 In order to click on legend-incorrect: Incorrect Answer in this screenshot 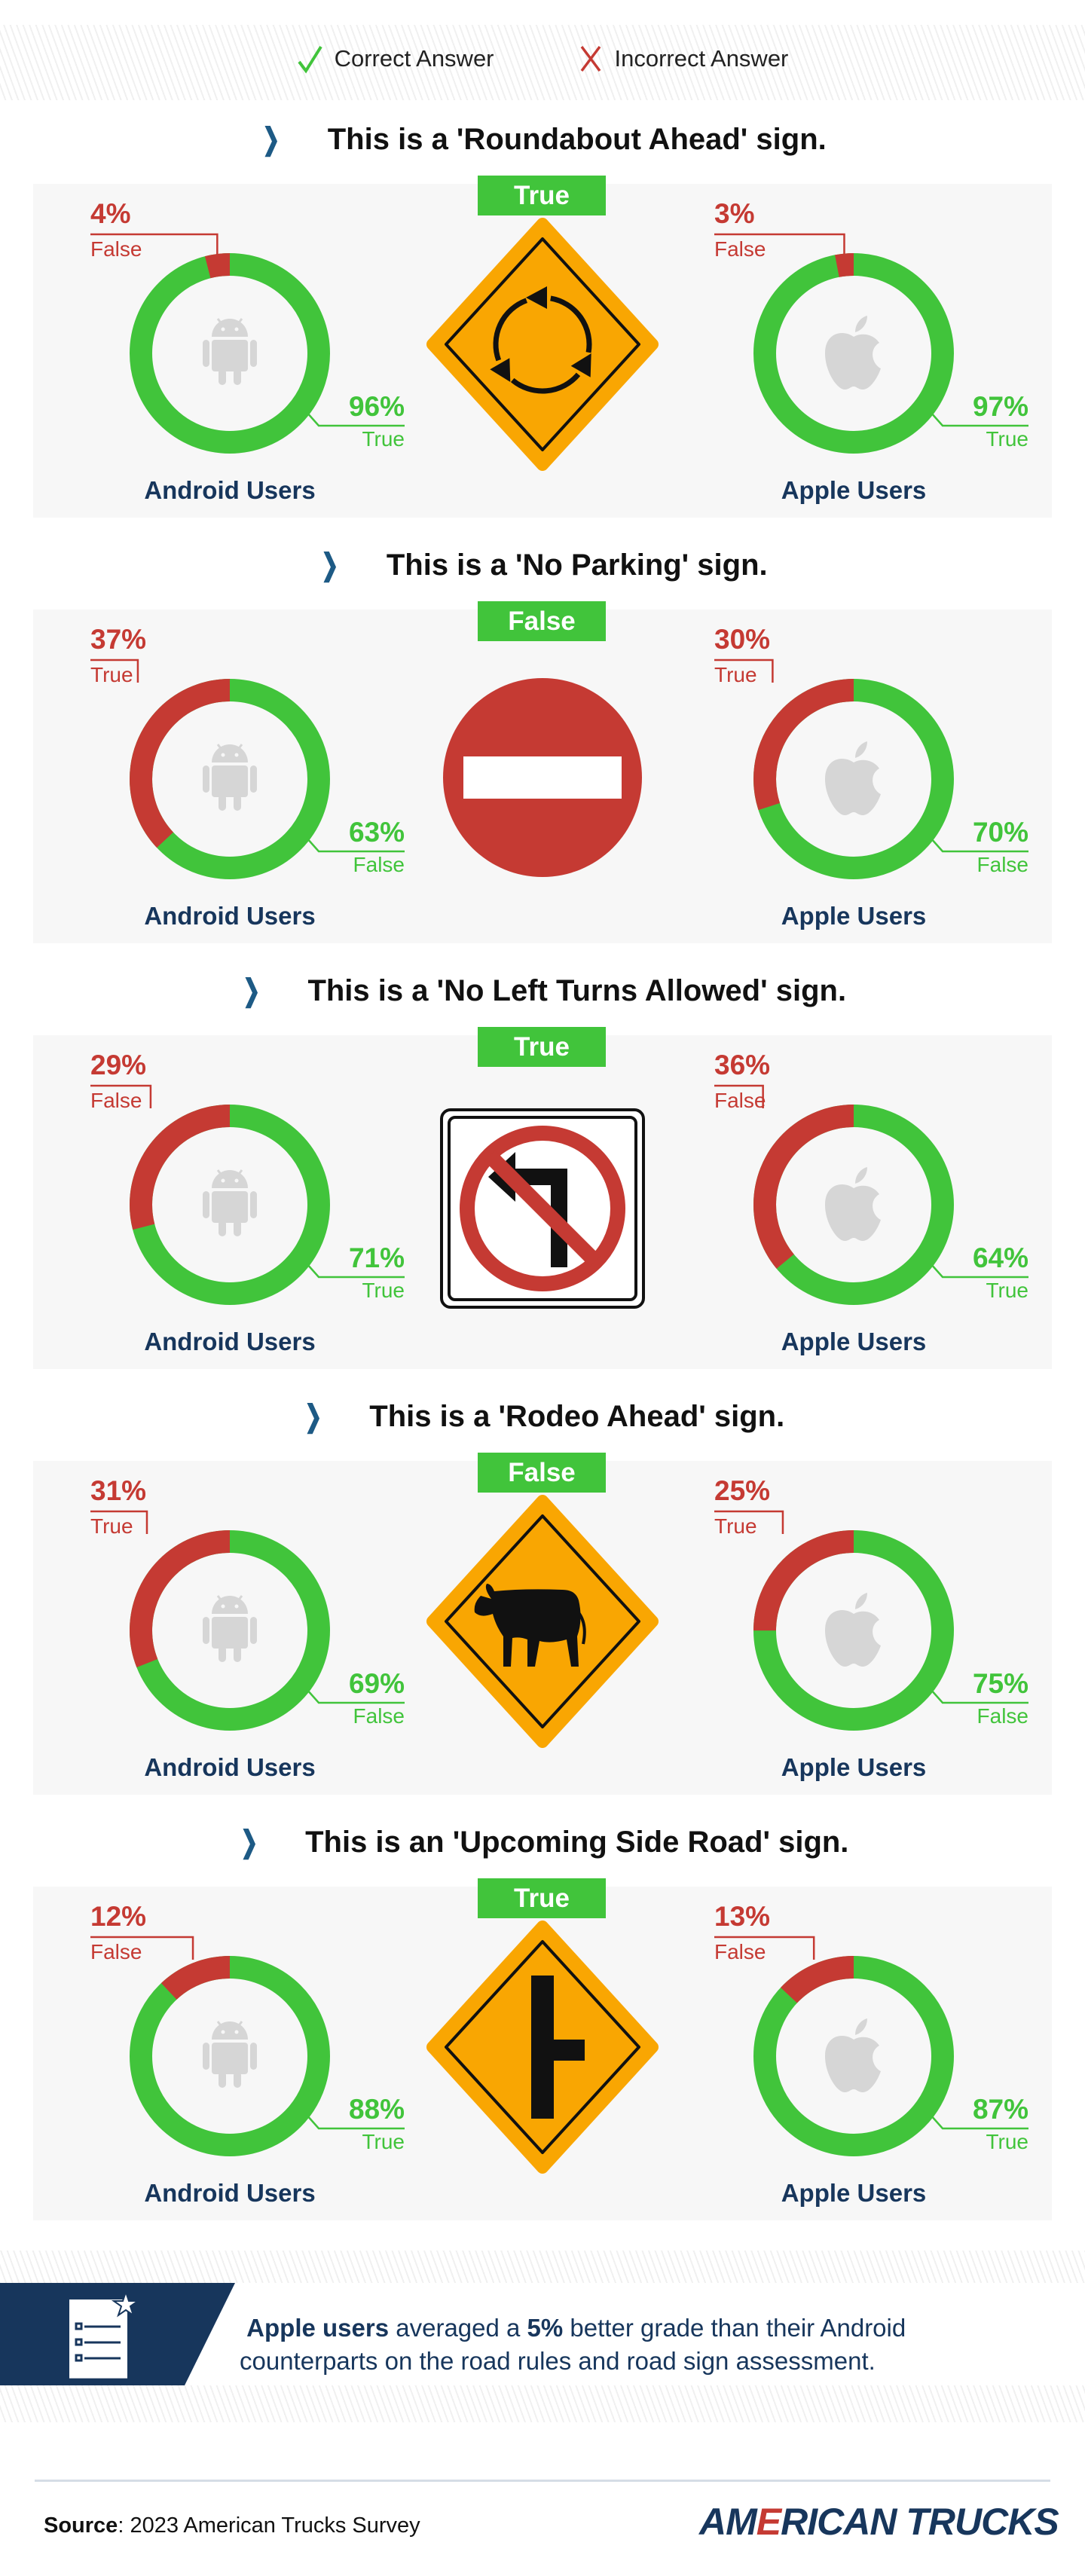, I will do `click(683, 59)`.